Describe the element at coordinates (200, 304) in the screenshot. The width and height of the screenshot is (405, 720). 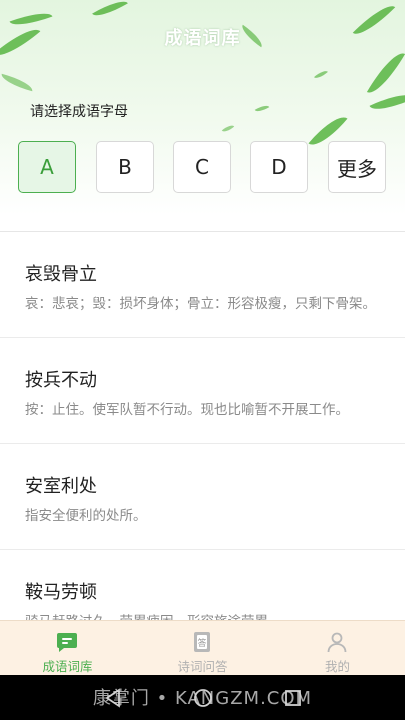
I see `idiom-description: 哀：悲哀；毁：损坏身体；骨立：形容极瘦，只剩下骨架。` at that location.